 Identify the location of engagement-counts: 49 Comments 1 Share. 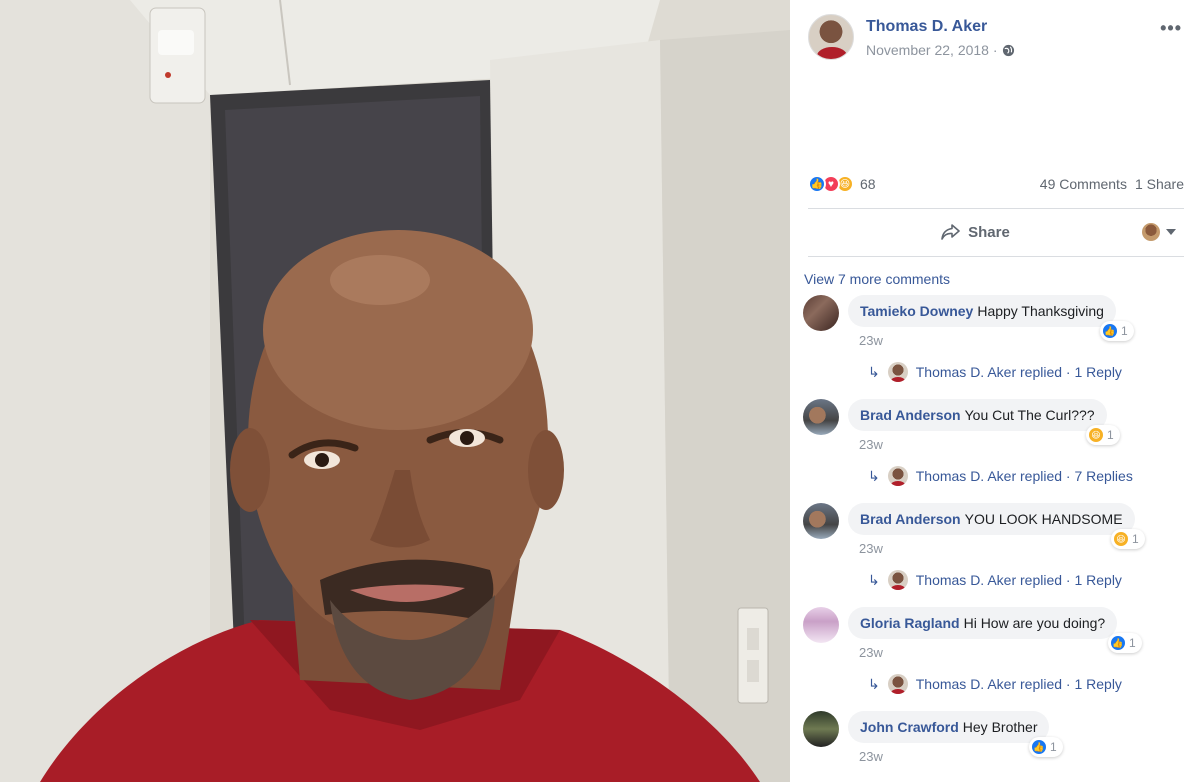
(1112, 184).